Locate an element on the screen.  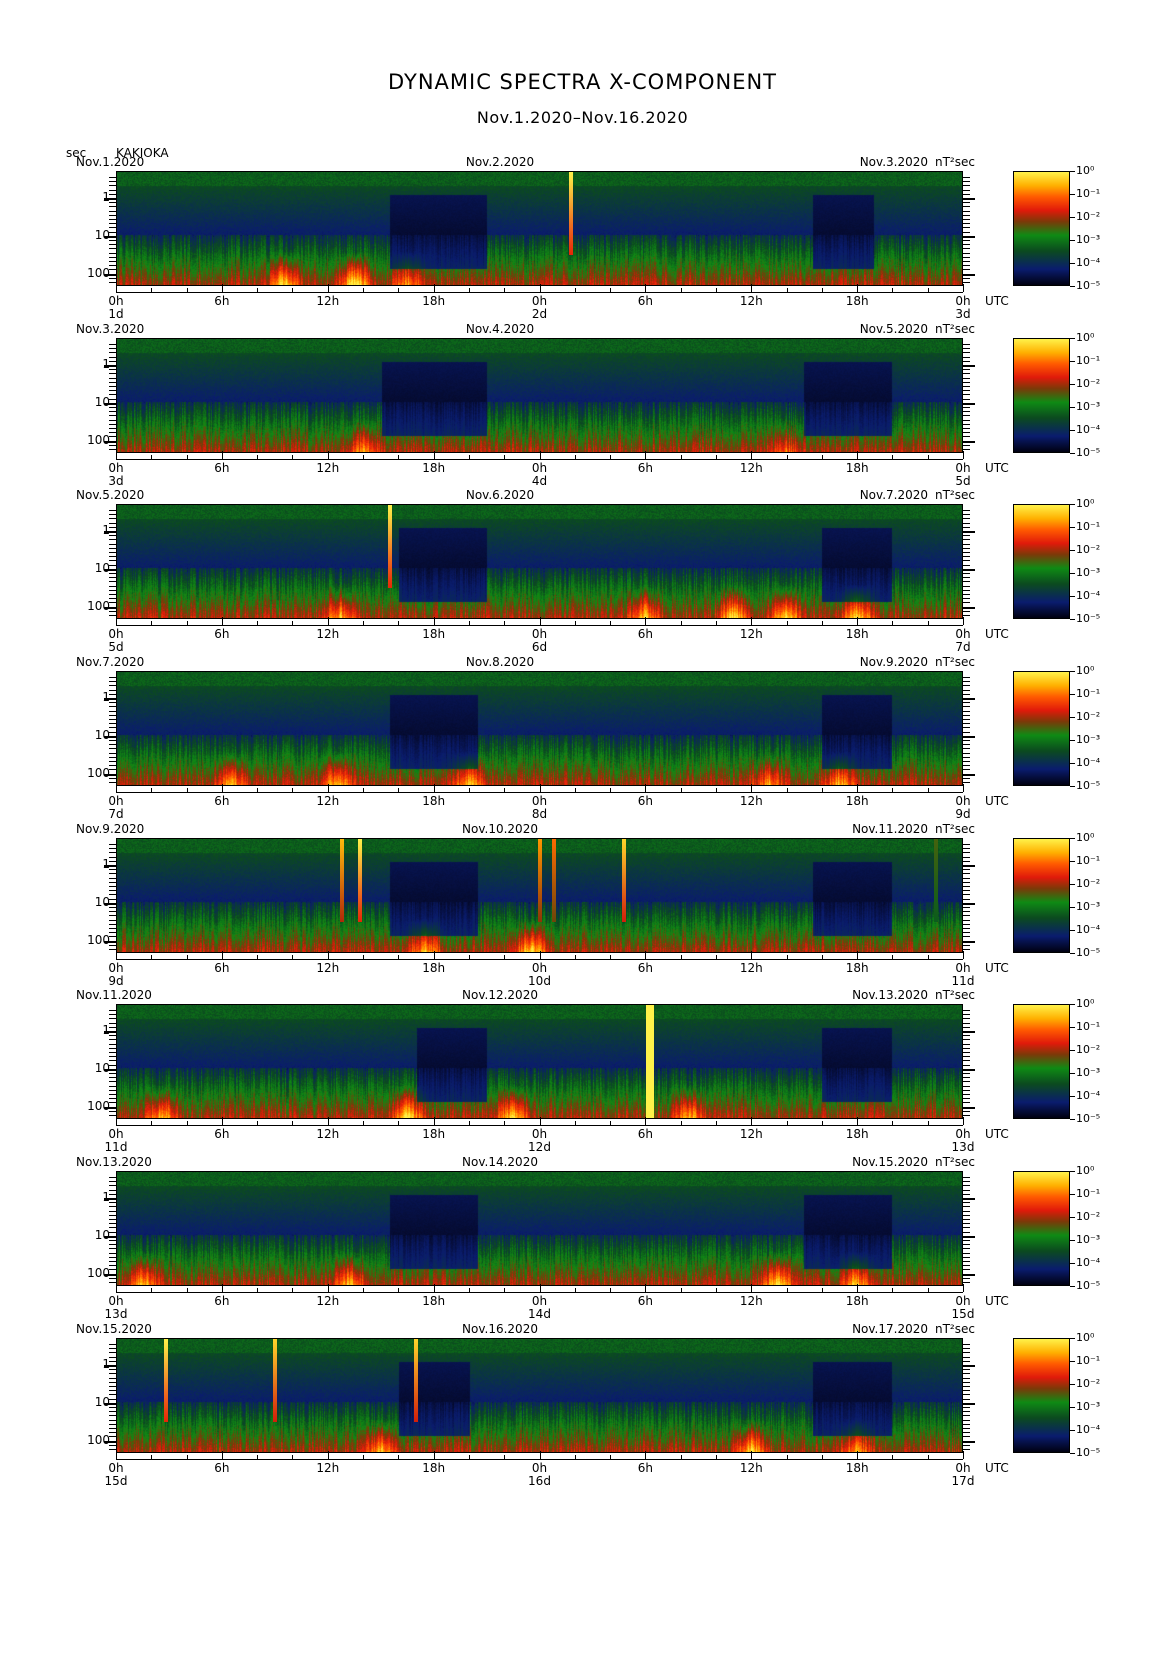
y-tick-label: 100 is located at coordinates (98, 440).